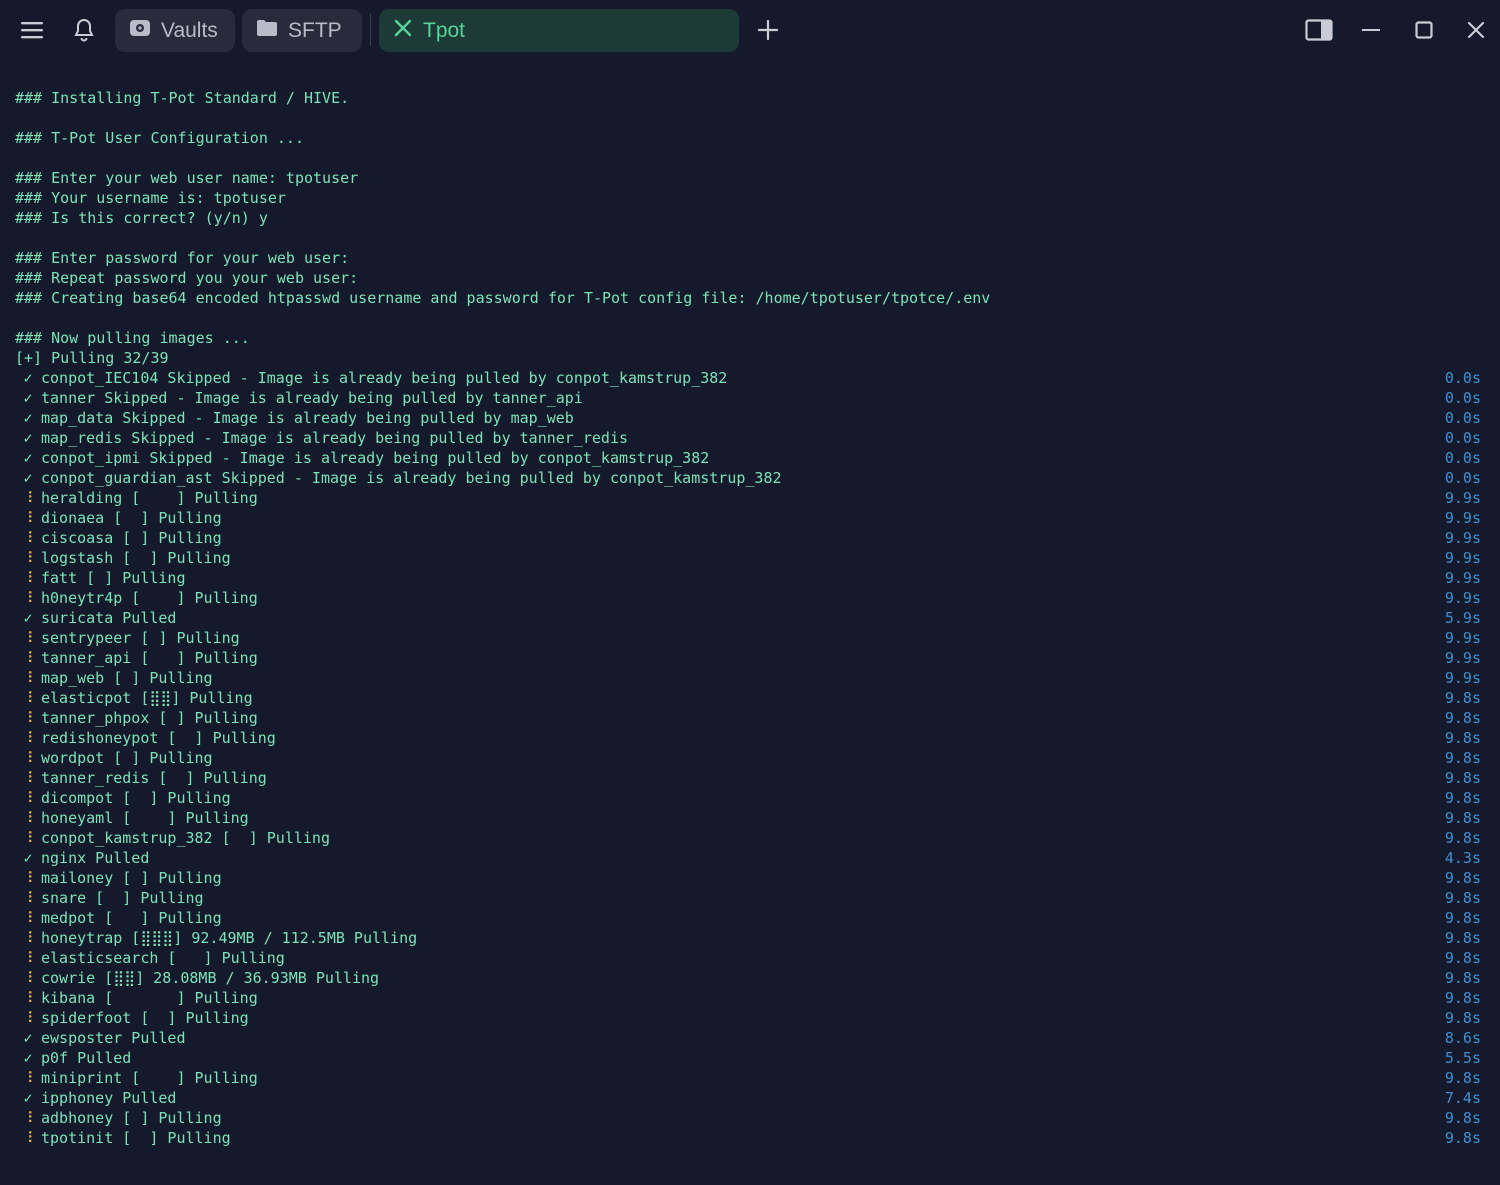 The width and height of the screenshot is (1500, 1185). I want to click on pull-row-text: dicompot [ ] Pulling, so click(136, 798).